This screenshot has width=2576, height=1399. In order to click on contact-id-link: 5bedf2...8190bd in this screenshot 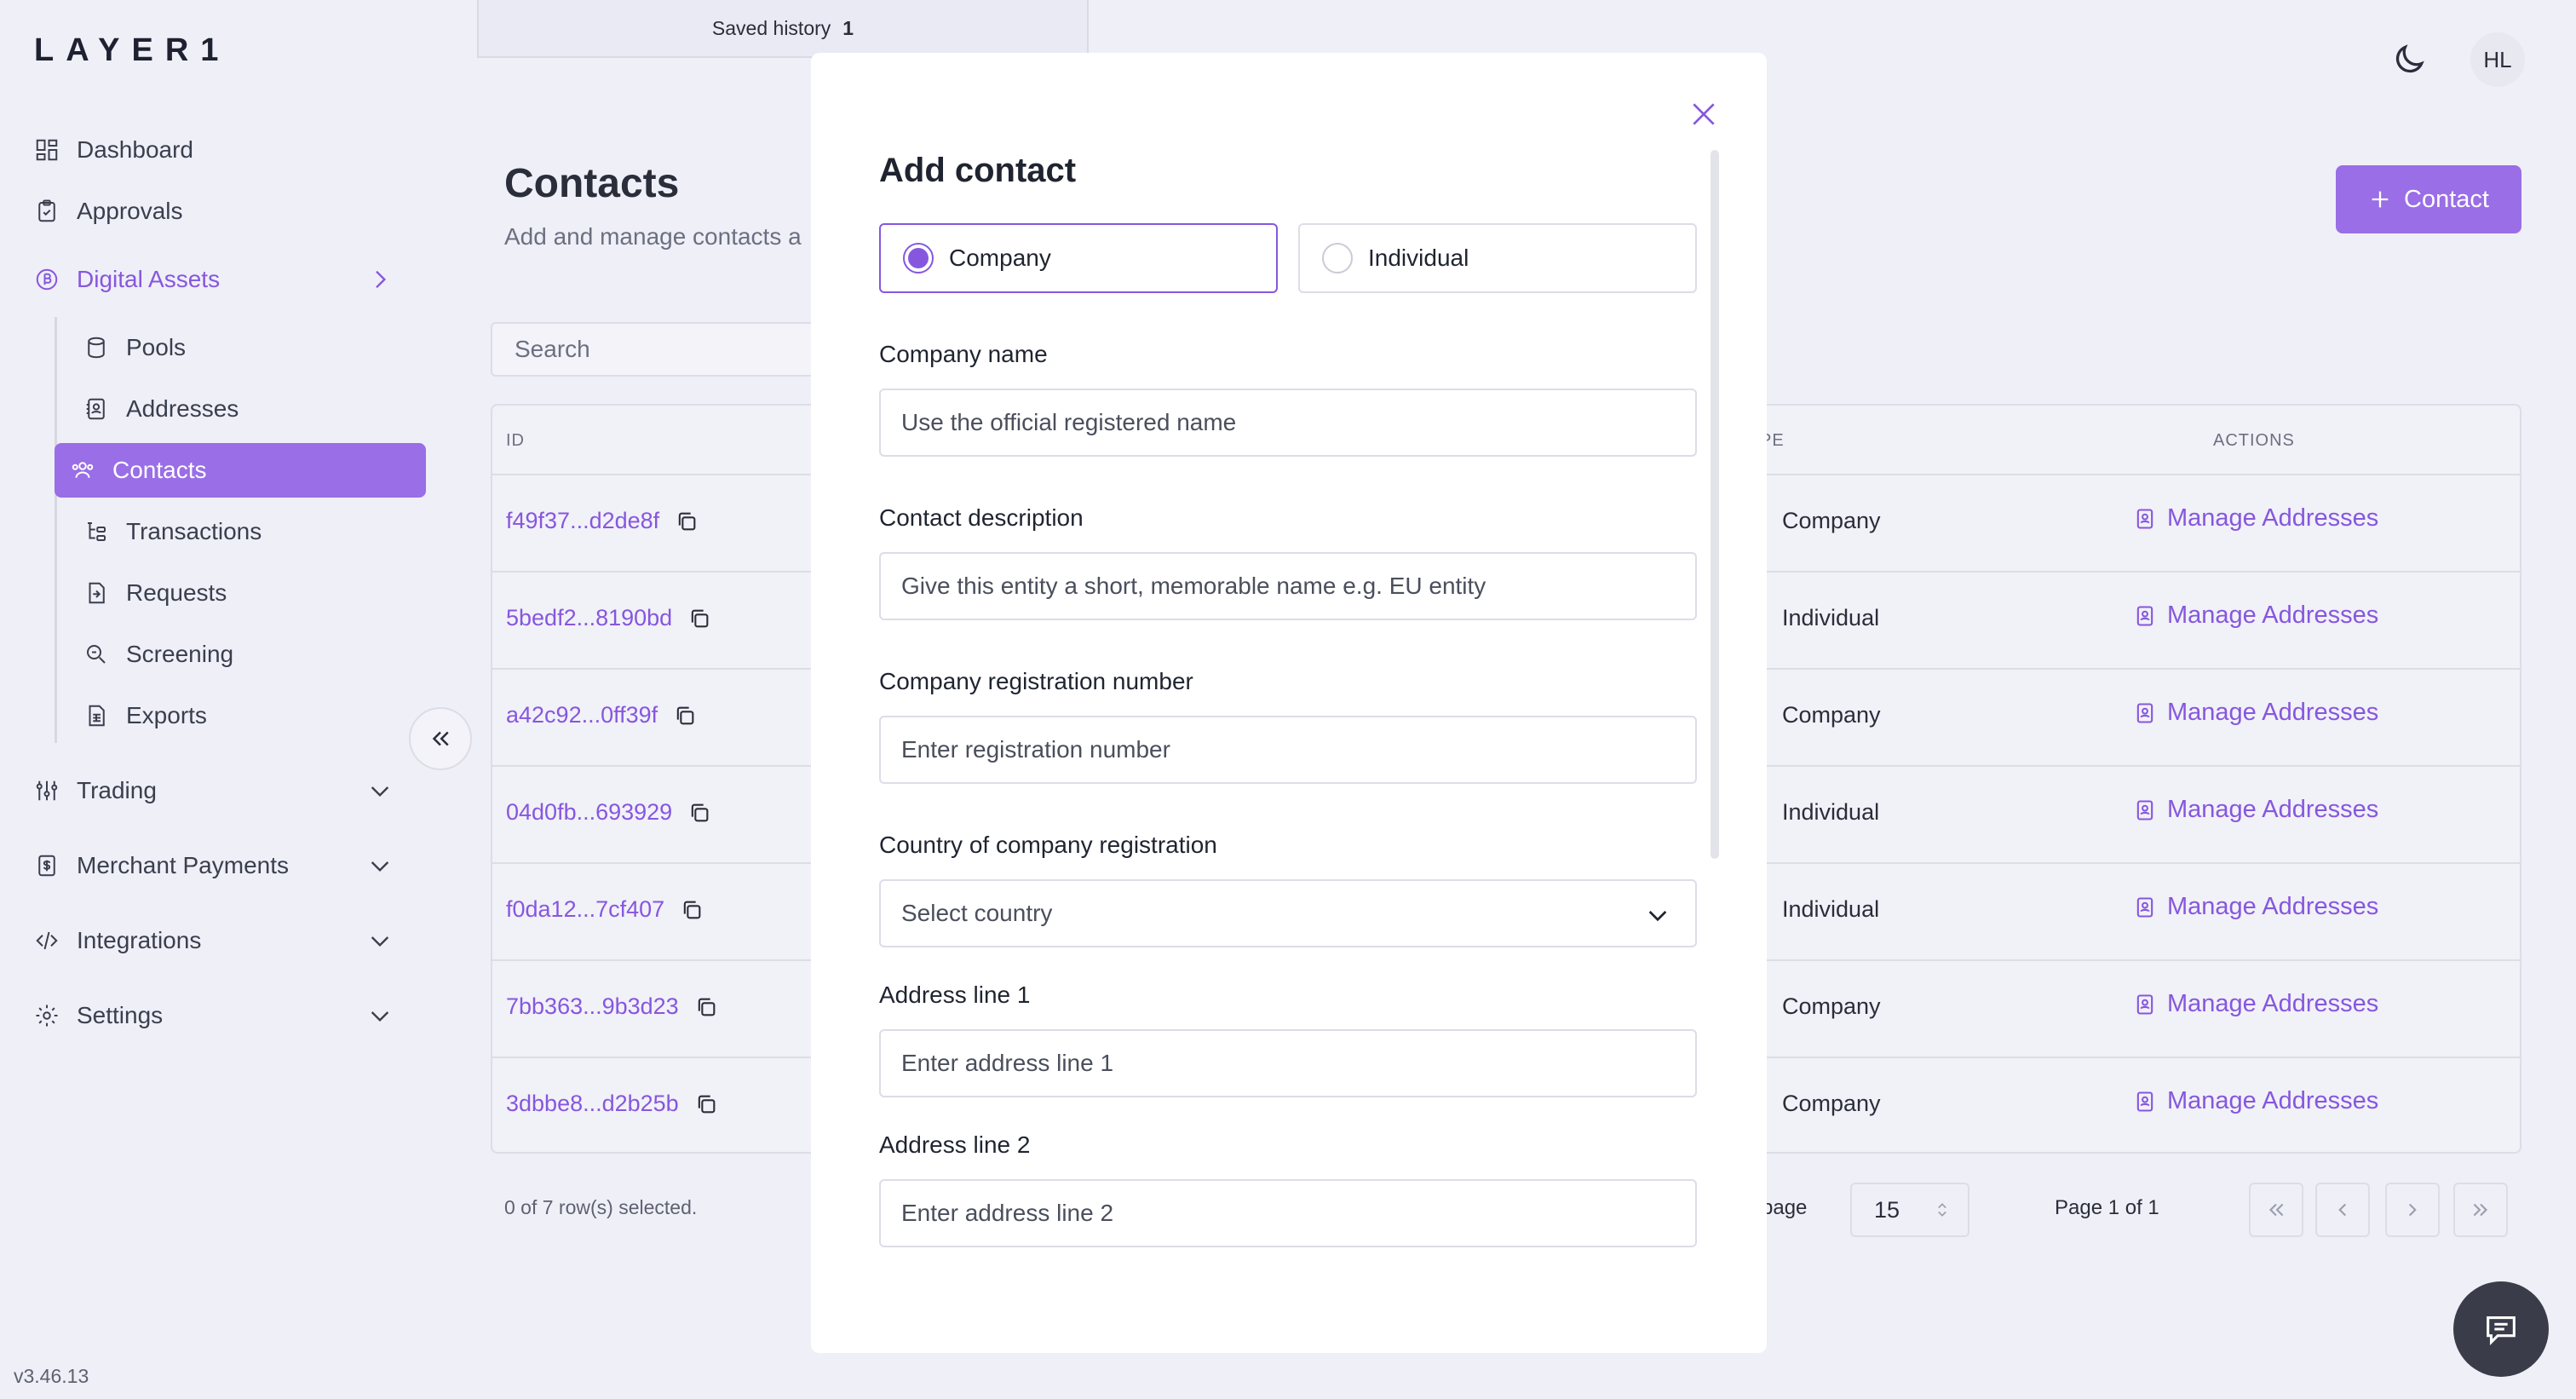, I will do `click(589, 618)`.